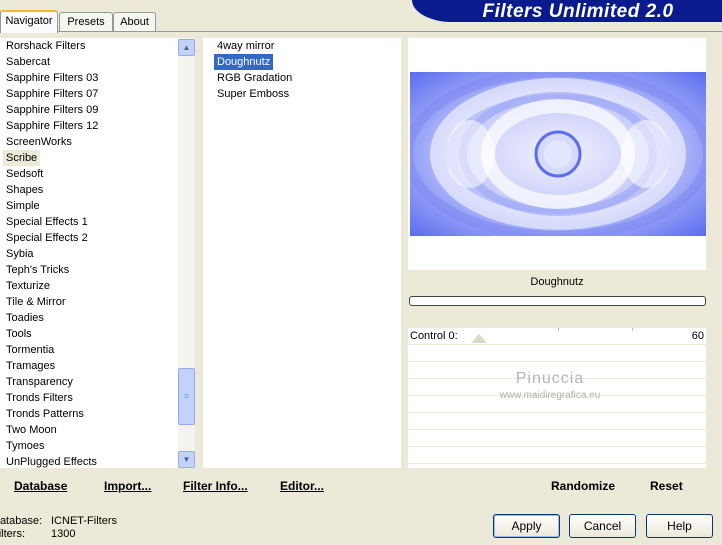 This screenshot has height=545, width=722. I want to click on category-item: Sabercat, so click(28, 62).